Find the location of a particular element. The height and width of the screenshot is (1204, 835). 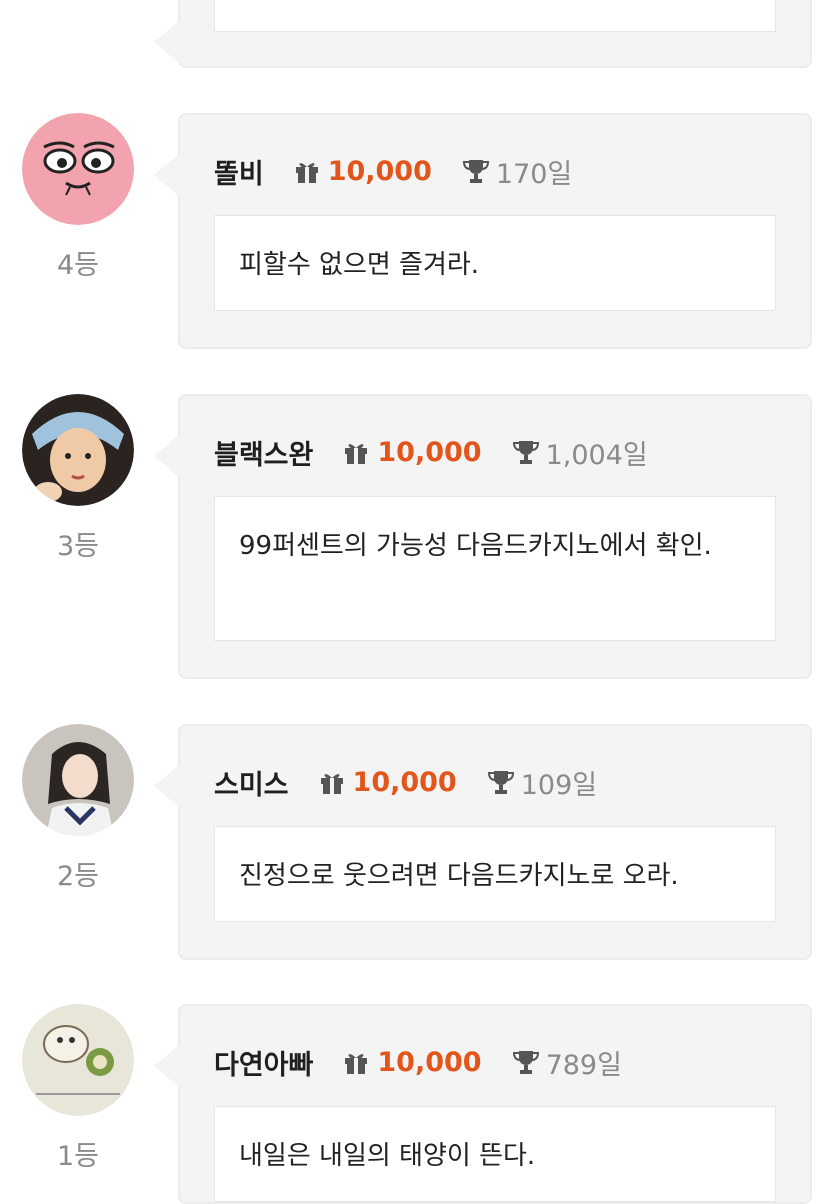

comment-text: 피할수 없으면 즐겨라. is located at coordinates (495, 263).